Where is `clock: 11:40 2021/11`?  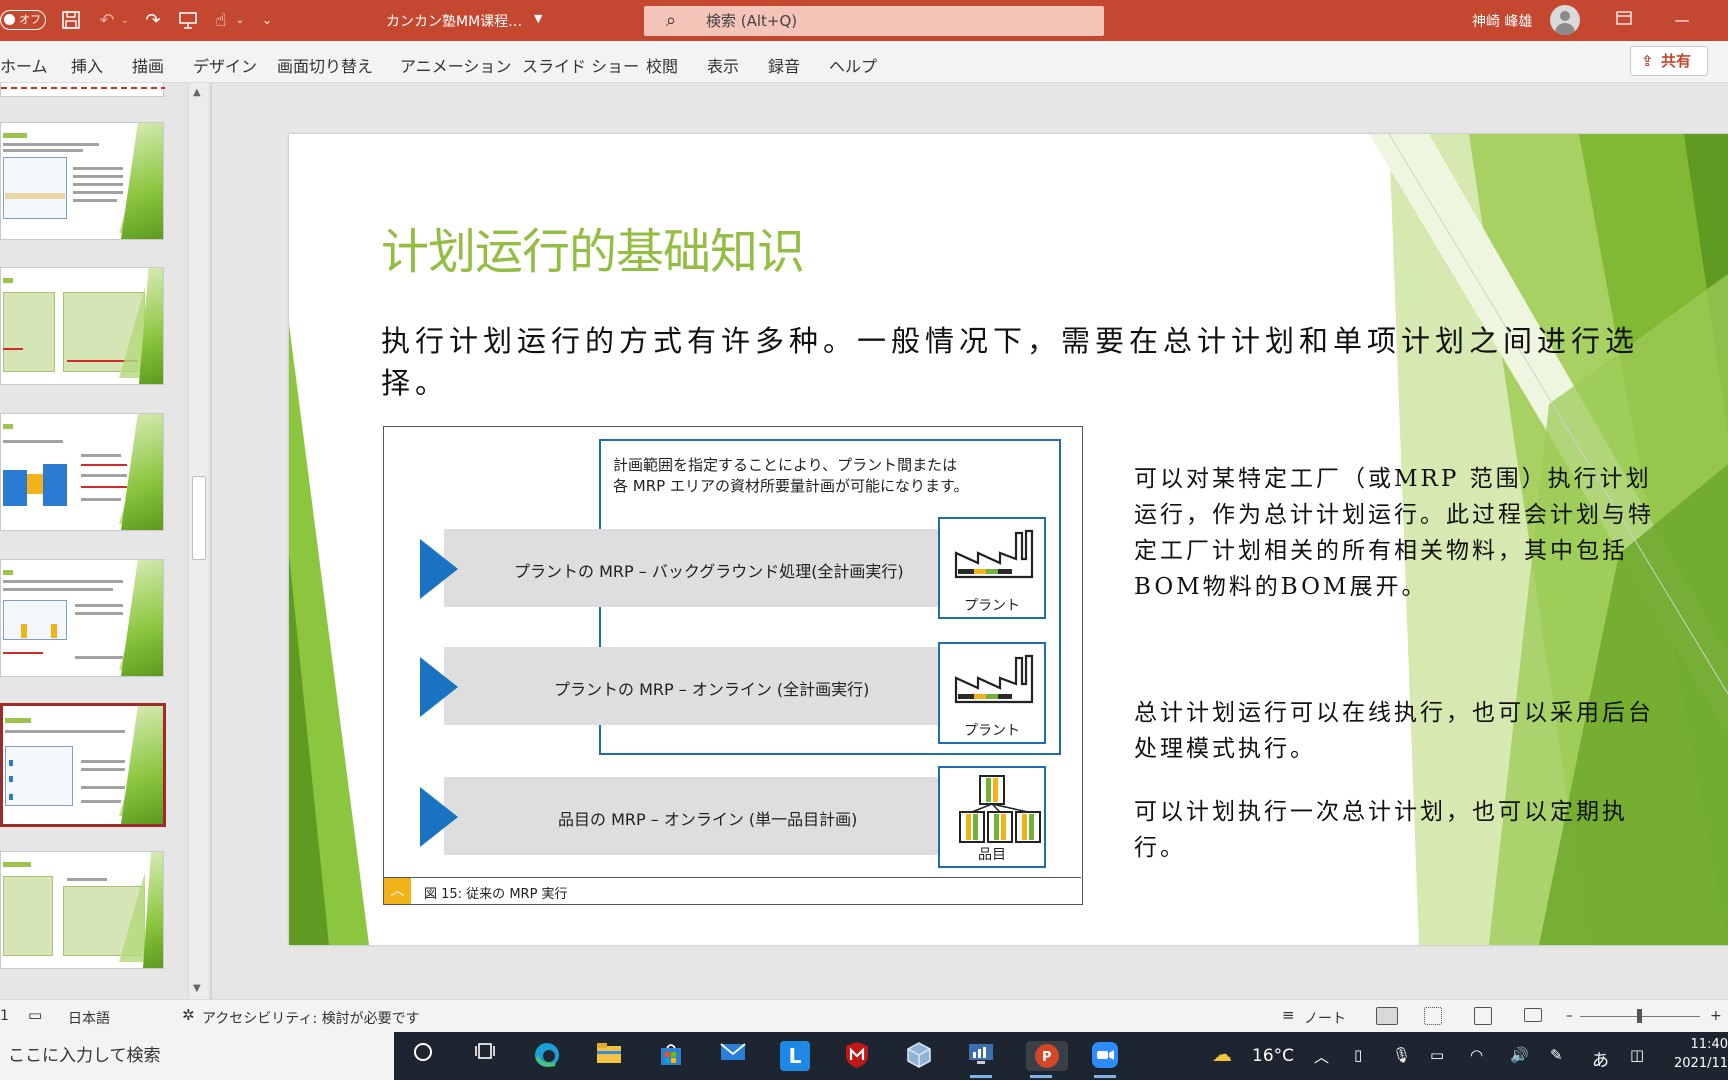
clock: 11:40 2021/11 is located at coordinates (1701, 1054).